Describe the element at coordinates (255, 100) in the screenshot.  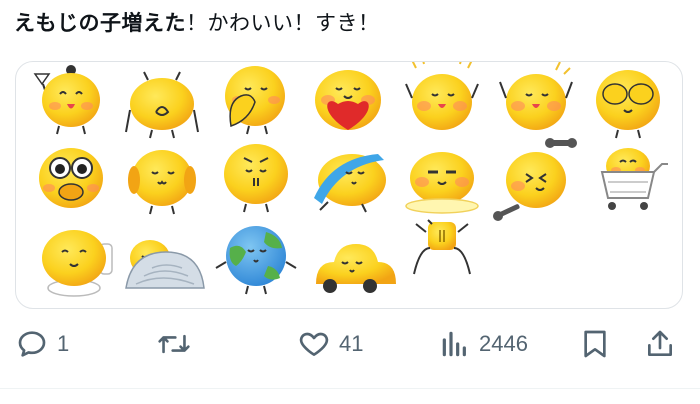
I see `emoji-character-hand-on-mouth` at that location.